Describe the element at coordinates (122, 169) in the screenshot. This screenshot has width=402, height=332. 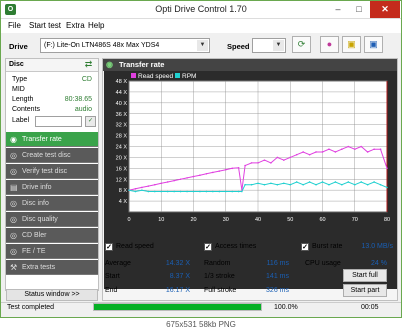
I see `y-tick-label: 16 X` at that location.